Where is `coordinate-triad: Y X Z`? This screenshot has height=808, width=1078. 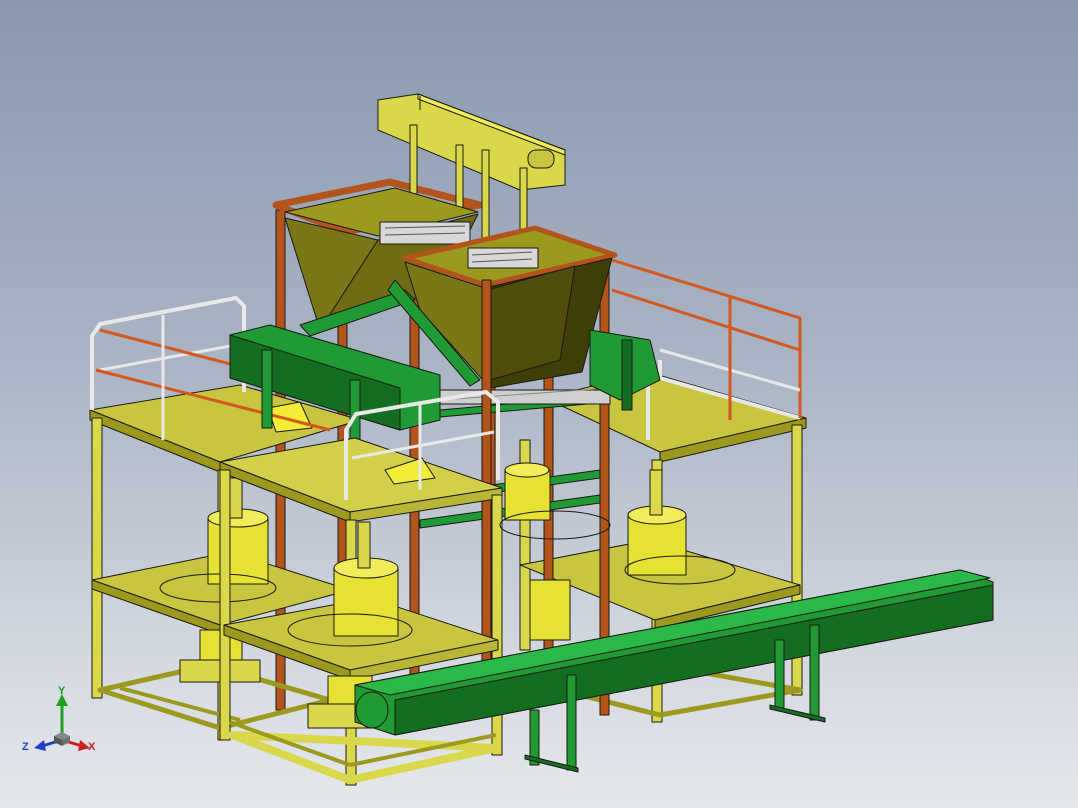
coordinate-triad: Y X Z is located at coordinates (59, 719).